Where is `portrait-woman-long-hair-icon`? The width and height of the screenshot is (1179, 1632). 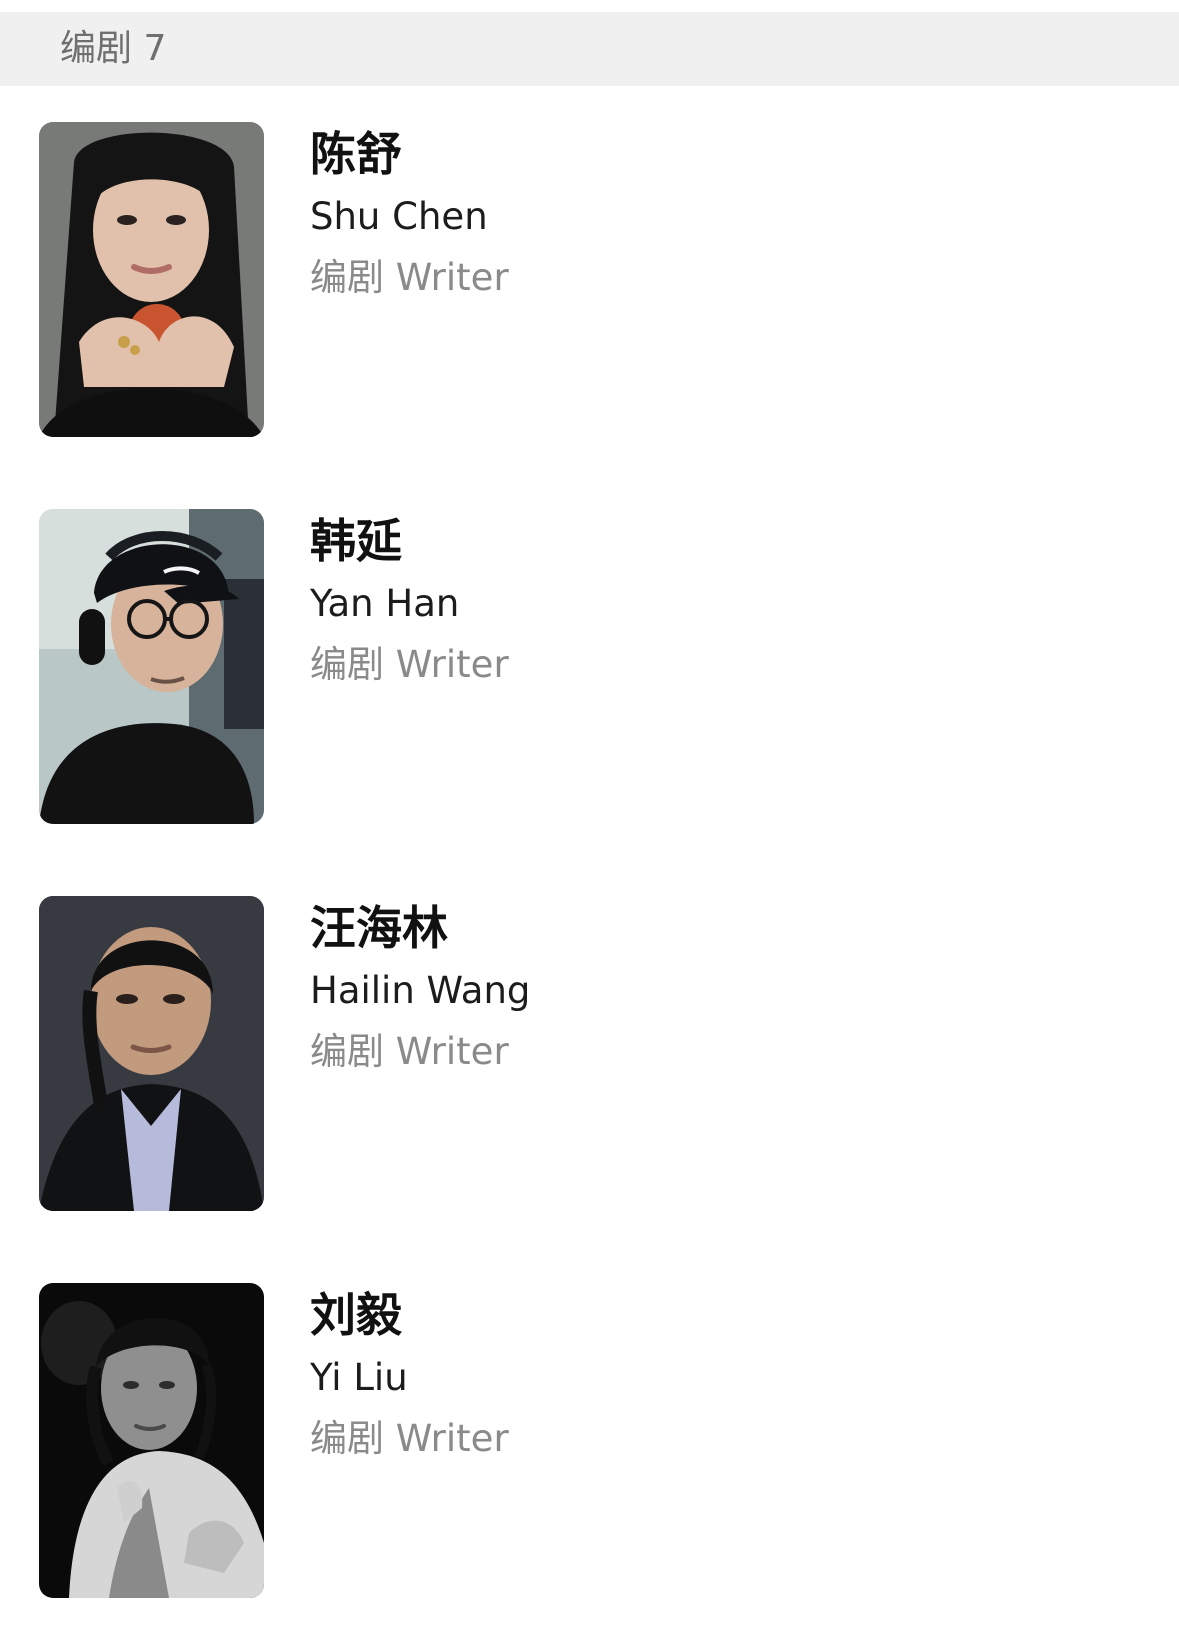 portrait-woman-long-hair-icon is located at coordinates (151, 279).